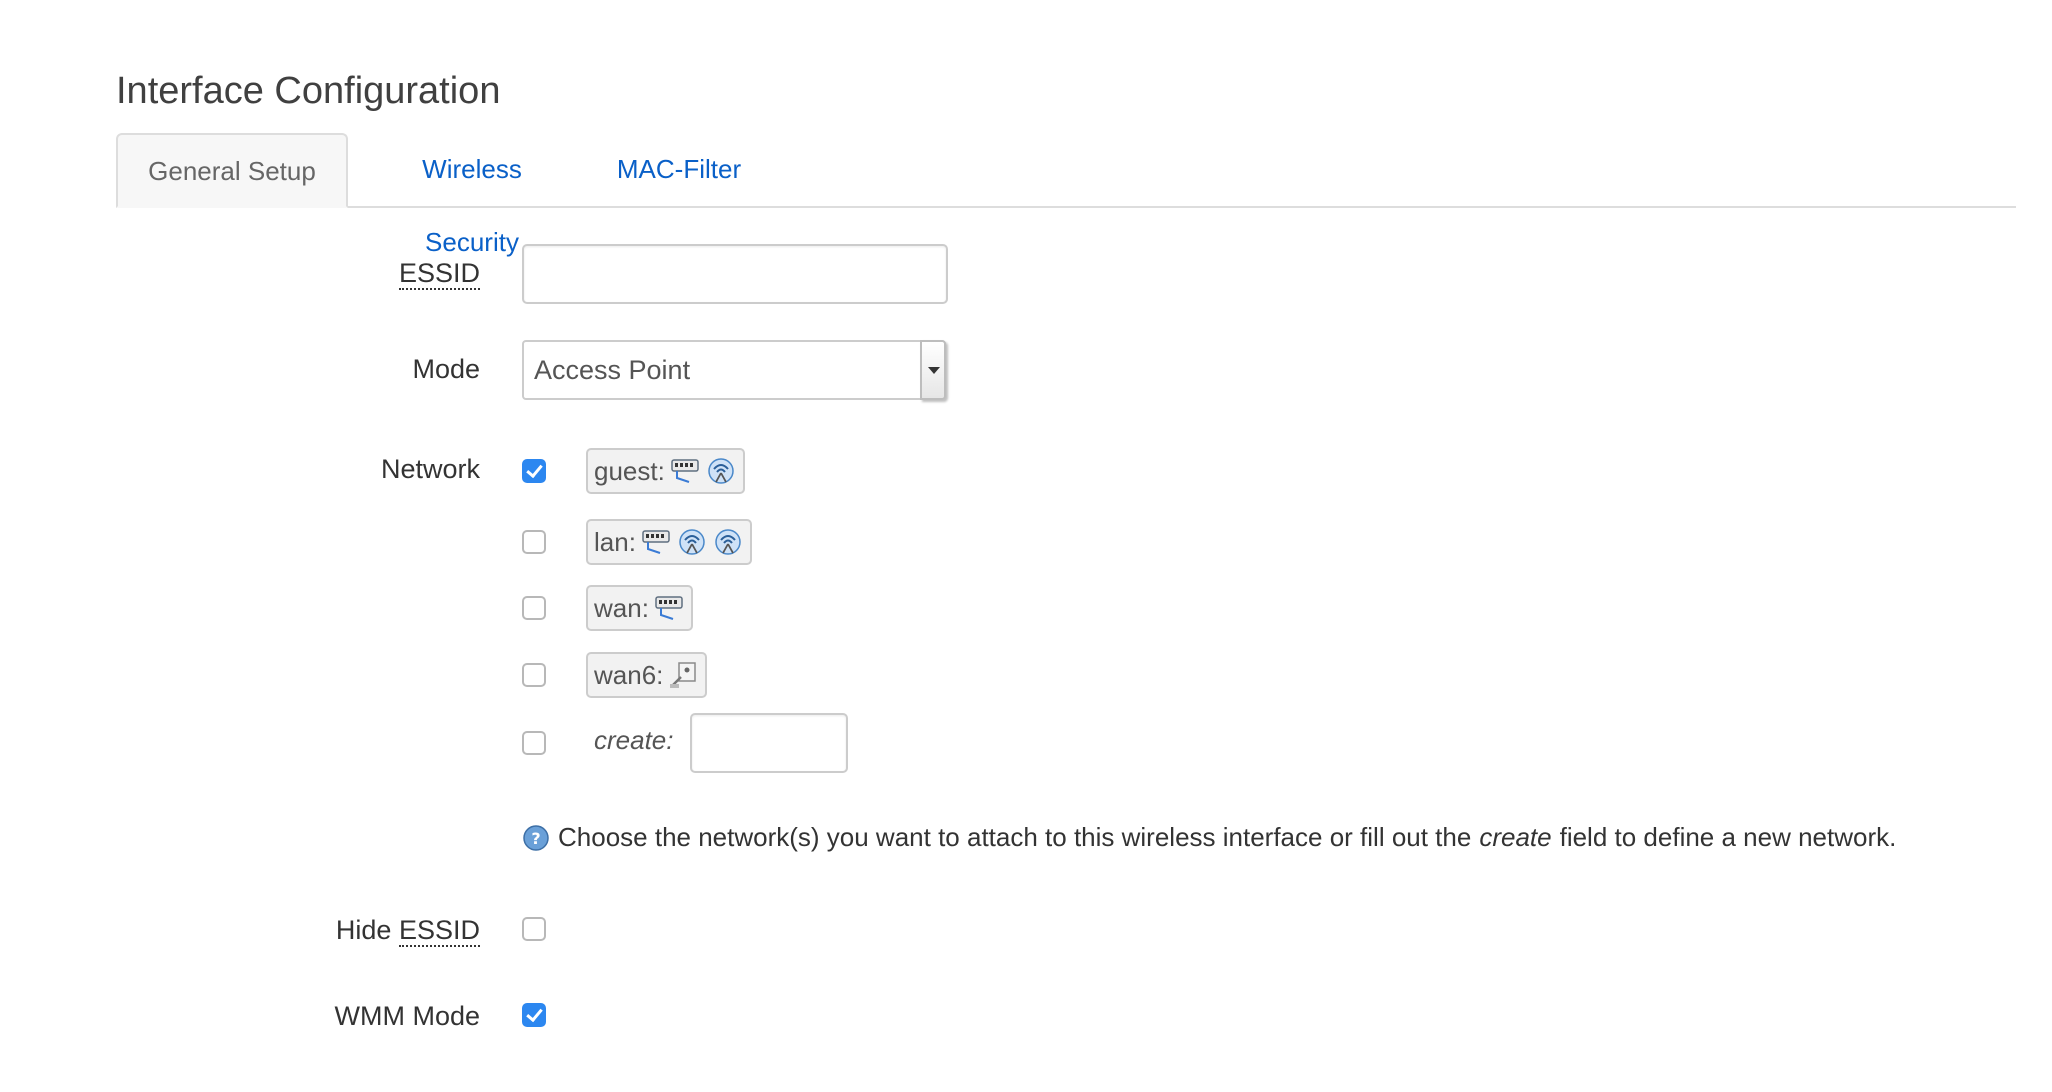  What do you see at coordinates (534, 542) in the screenshot?
I see `network-checkbox-lan` at bounding box center [534, 542].